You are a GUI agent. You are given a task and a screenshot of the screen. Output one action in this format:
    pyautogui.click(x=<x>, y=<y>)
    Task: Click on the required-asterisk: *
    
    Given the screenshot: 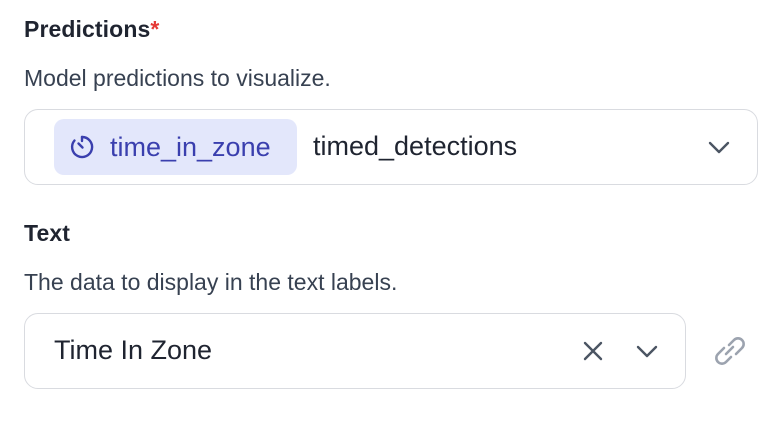 What is the action you would take?
    pyautogui.click(x=155, y=29)
    